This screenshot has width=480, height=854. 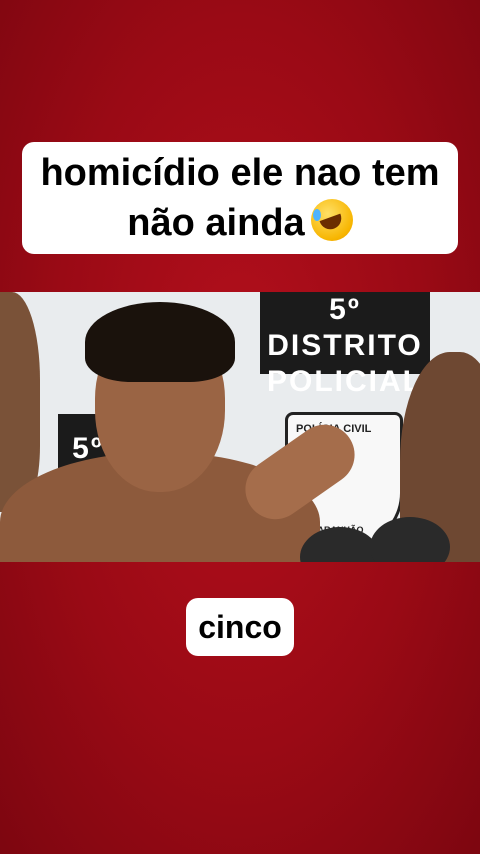 I want to click on top-caption-box: homicídio ele nao tem não ainda, so click(x=240, y=198).